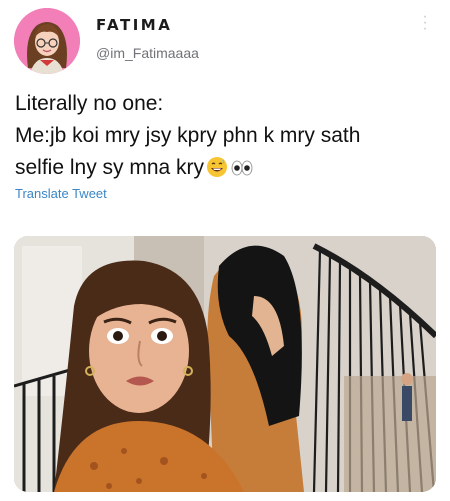  I want to click on display-name: FATIMA, so click(134, 25).